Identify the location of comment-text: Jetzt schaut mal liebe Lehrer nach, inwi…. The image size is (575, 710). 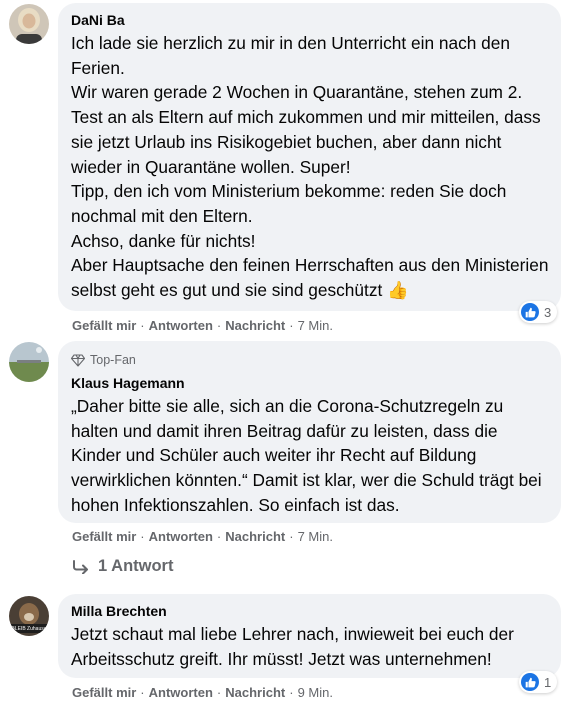
(310, 646).